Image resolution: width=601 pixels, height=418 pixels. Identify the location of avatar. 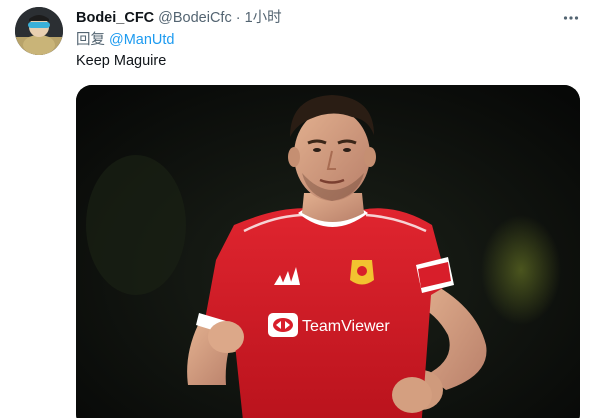
(39, 31).